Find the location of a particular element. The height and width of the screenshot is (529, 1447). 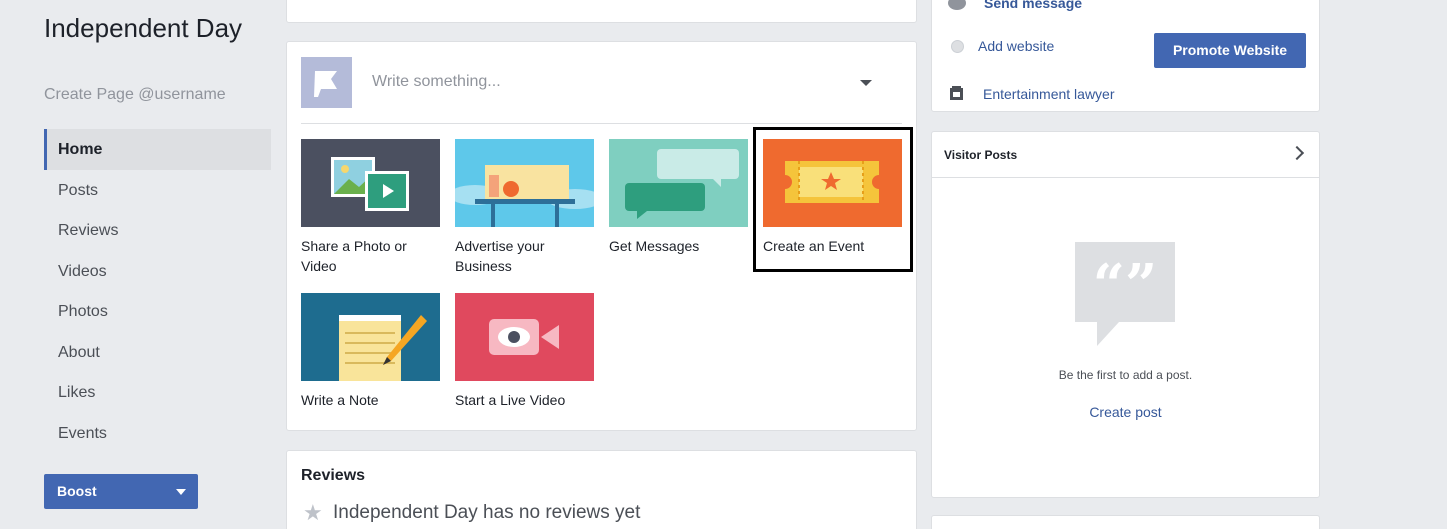

next-card is located at coordinates (1125, 522).